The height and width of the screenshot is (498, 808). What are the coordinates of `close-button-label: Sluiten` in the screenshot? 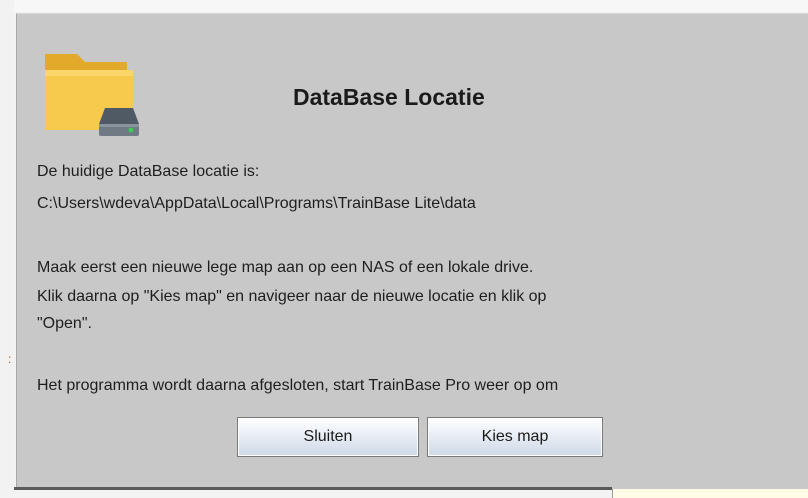 It's located at (328, 436).